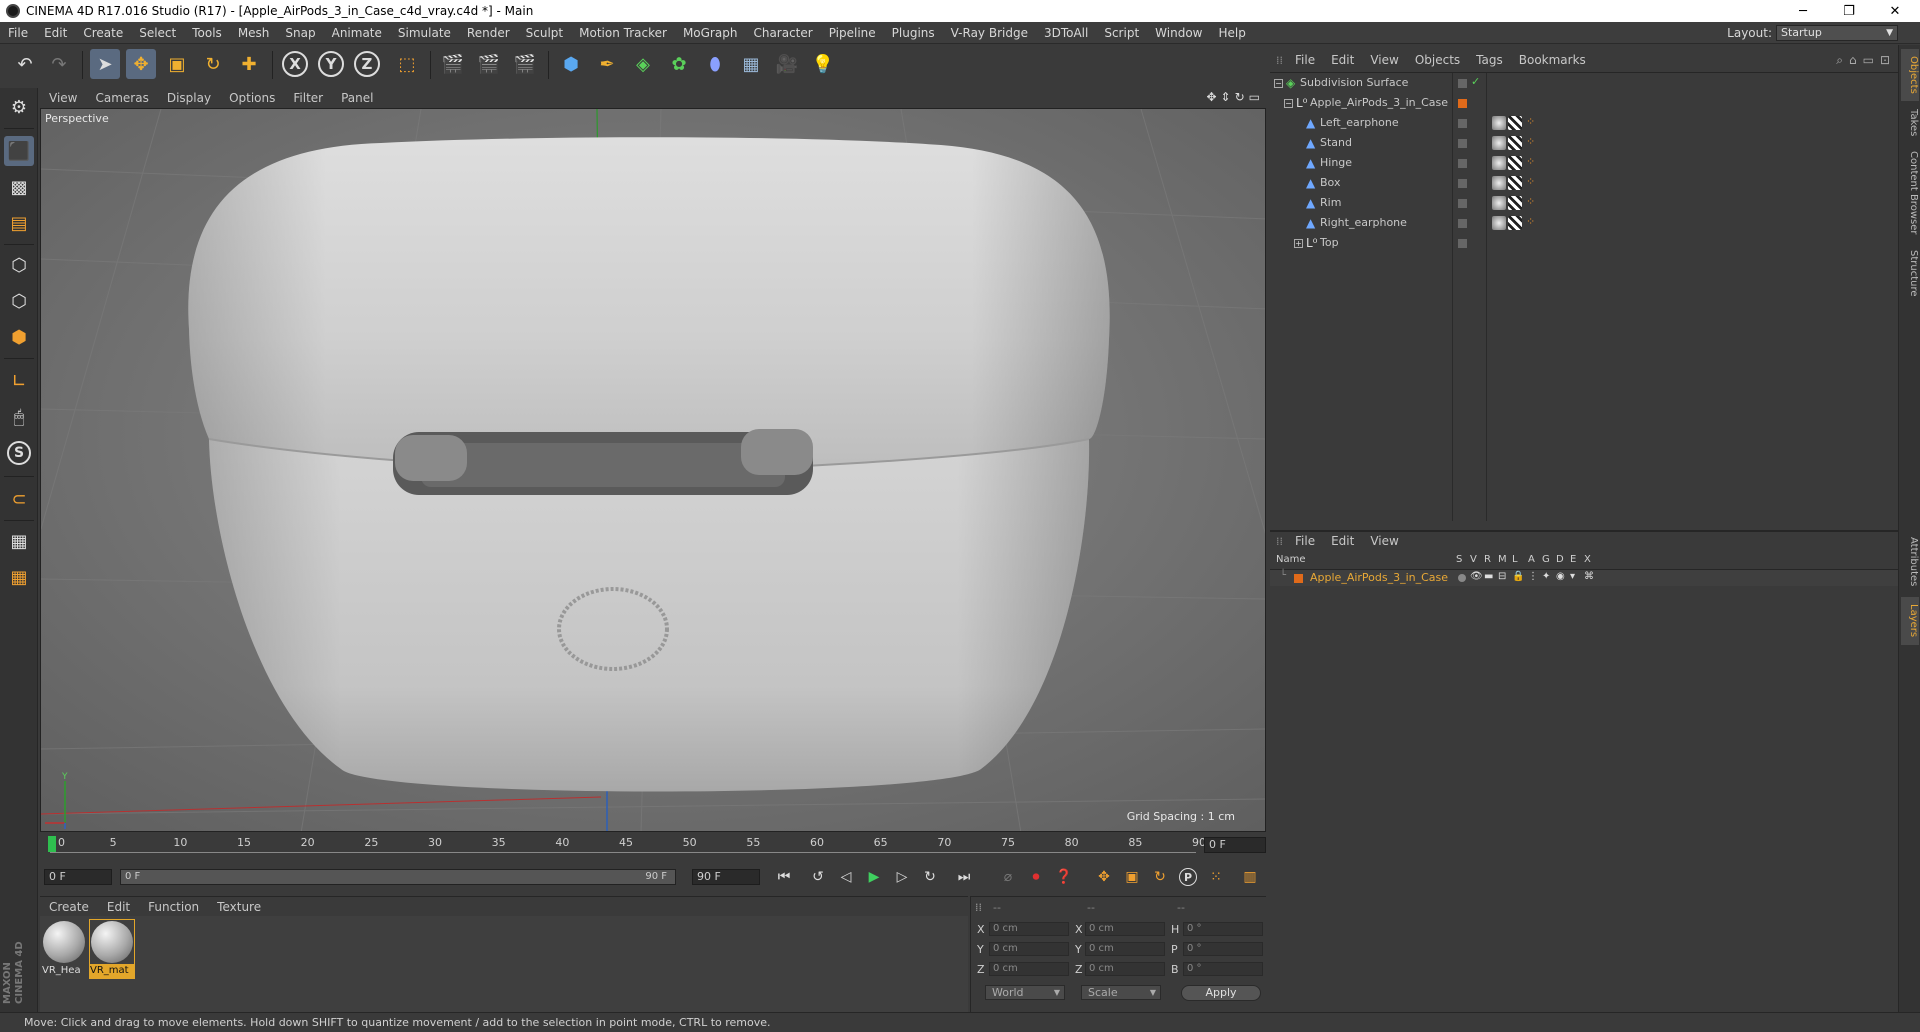 The image size is (1920, 1032). Describe the element at coordinates (1910, 273) in the screenshot. I see `tab-structure: Structure` at that location.